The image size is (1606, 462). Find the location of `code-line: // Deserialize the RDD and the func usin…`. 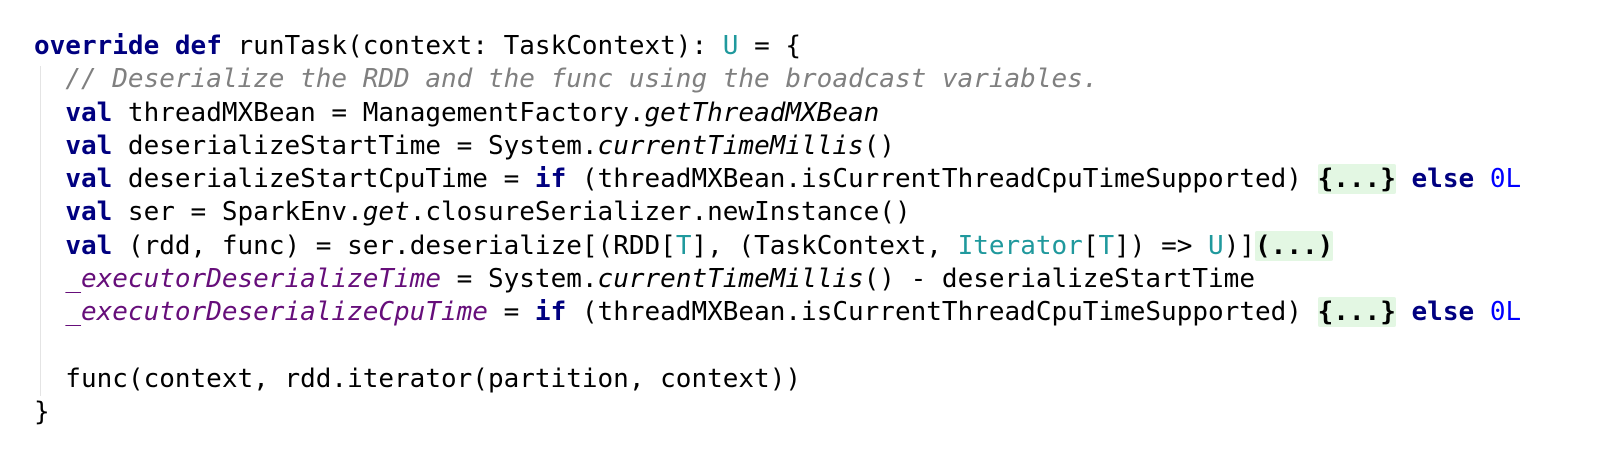

code-line: // Deserialize the RDD and the func usin… is located at coordinates (777, 79).